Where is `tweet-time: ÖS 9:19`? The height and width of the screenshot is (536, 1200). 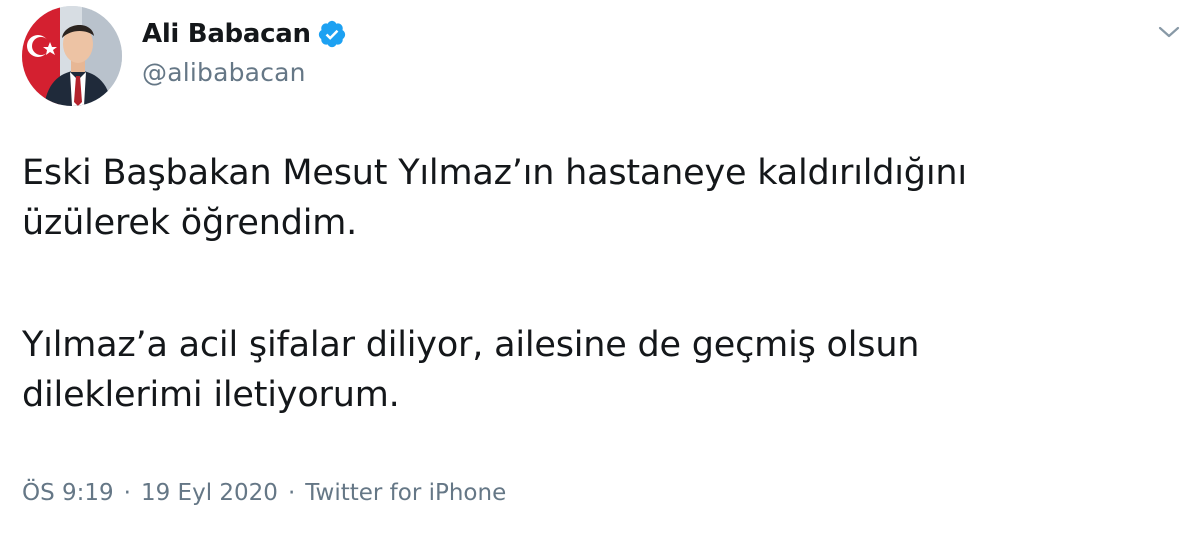
tweet-time: ÖS 9:19 is located at coordinates (68, 493).